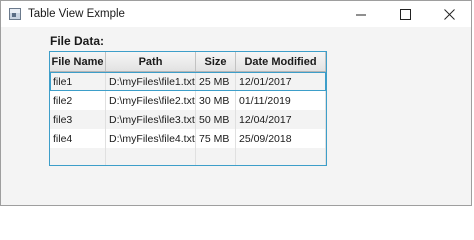 The width and height of the screenshot is (474, 240). I want to click on cell-size: 75 MB, so click(216, 138).